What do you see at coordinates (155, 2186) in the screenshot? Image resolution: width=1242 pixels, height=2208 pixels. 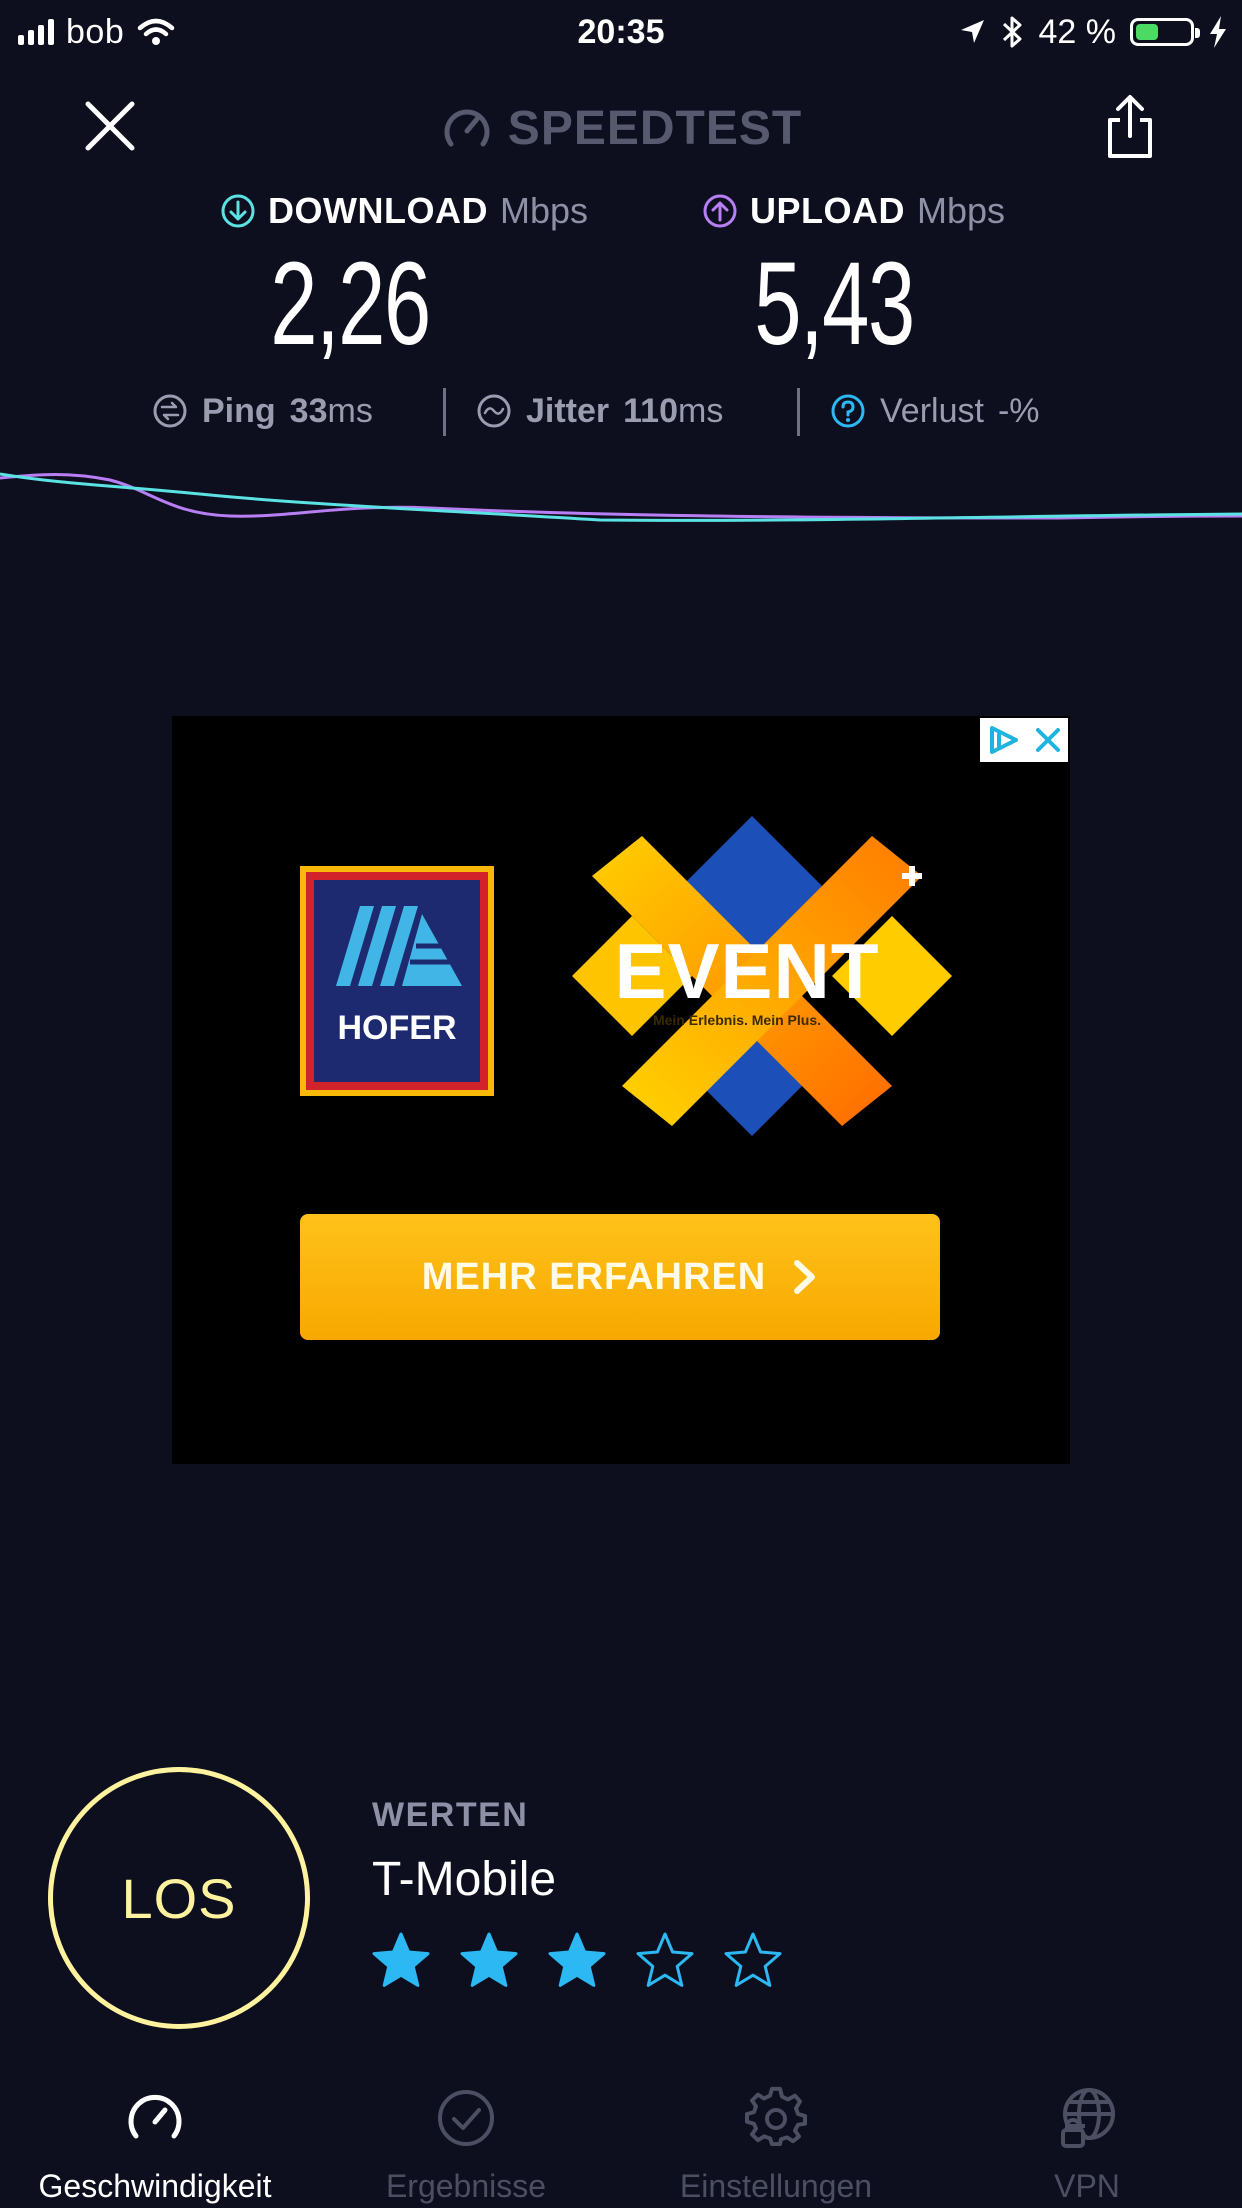 I see `tab-speed-label: Geschwindigkeit` at bounding box center [155, 2186].